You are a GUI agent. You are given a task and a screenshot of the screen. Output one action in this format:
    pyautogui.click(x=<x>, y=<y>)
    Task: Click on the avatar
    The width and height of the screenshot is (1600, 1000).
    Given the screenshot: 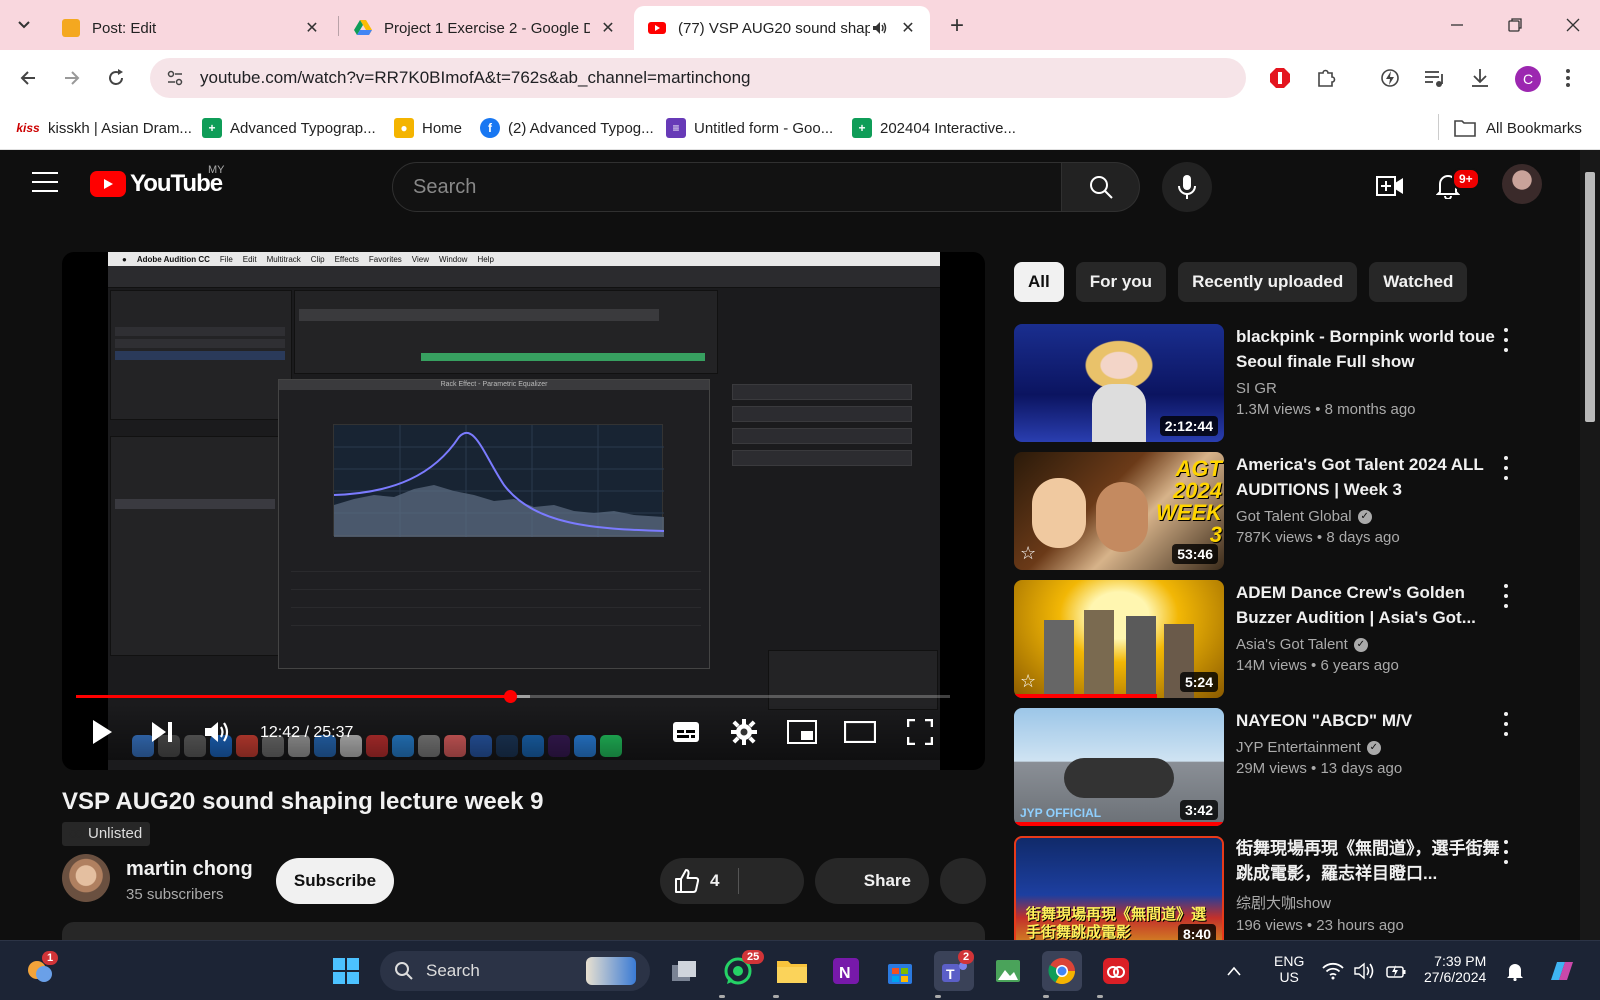 What is the action you would take?
    pyautogui.click(x=1522, y=184)
    